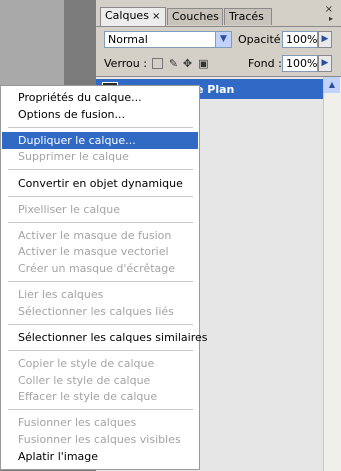 The height and width of the screenshot is (471, 341). Describe the element at coordinates (325, 39) in the screenshot. I see `opacity-slider-button: ▶` at that location.